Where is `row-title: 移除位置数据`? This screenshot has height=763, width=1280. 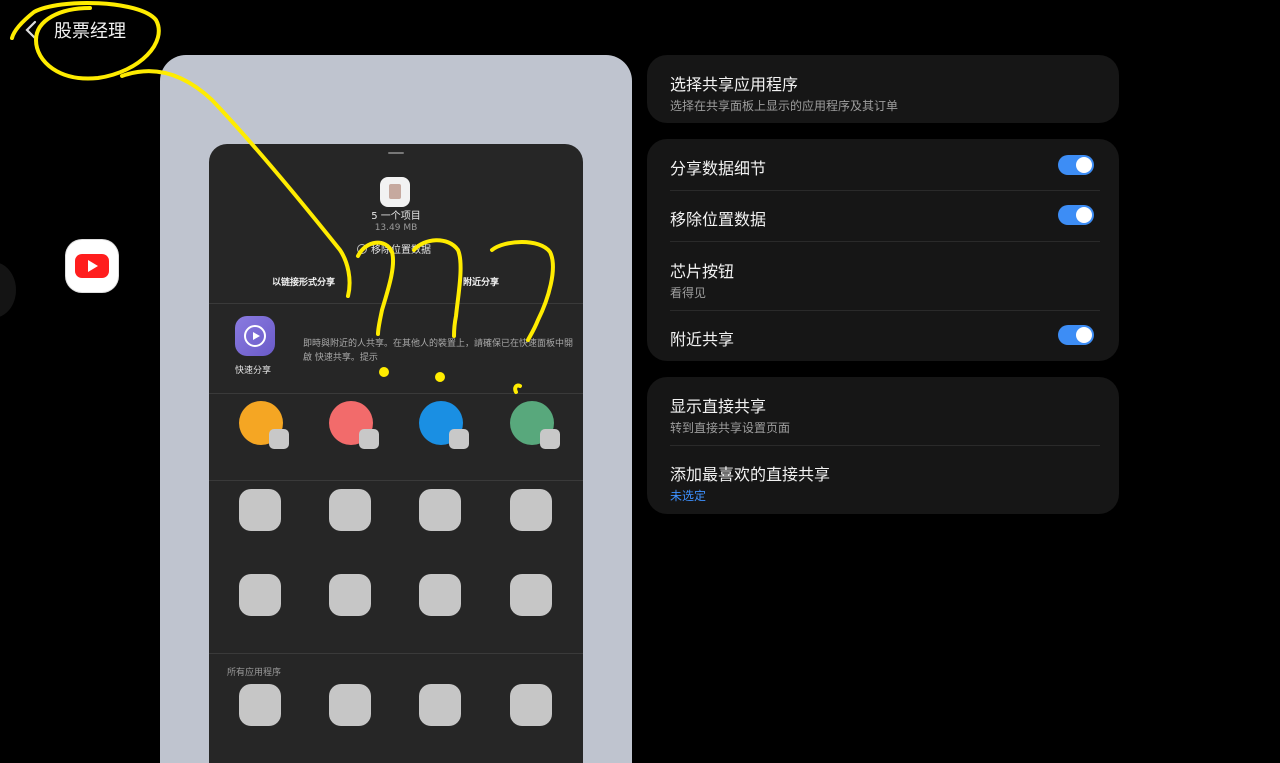
row-title: 移除位置数据 is located at coordinates (718, 219).